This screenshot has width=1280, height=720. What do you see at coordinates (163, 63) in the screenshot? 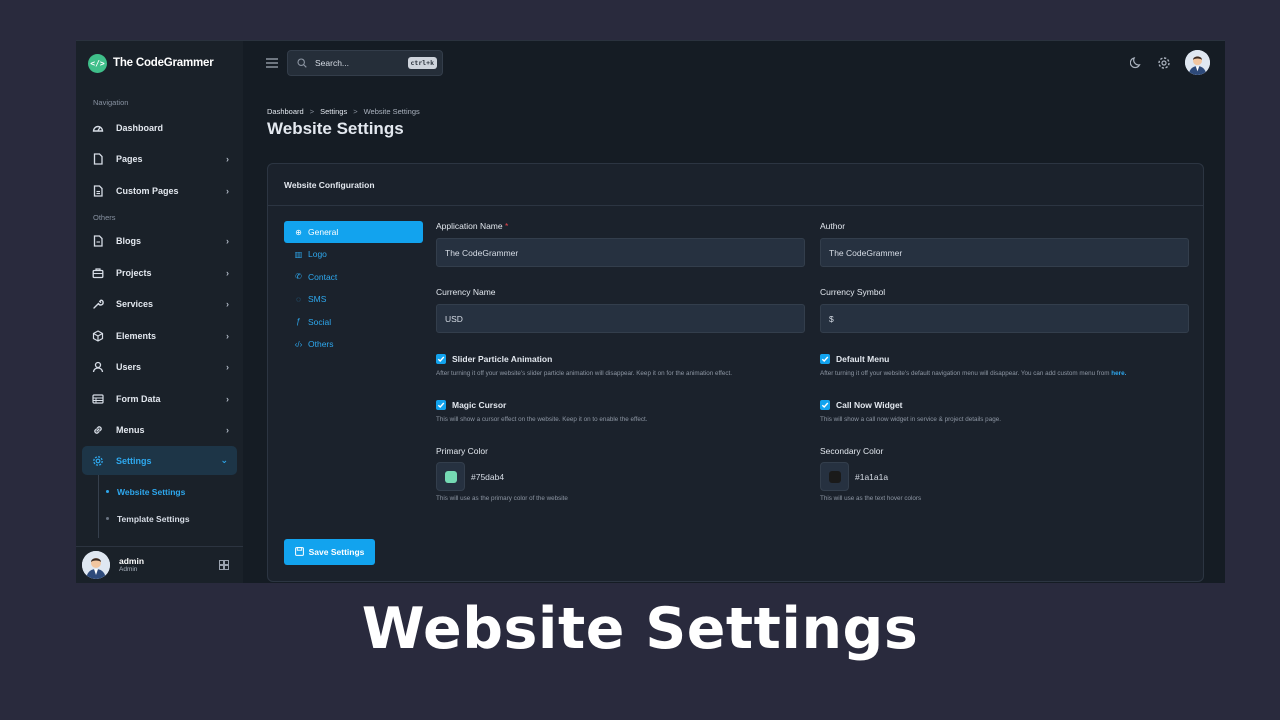
I see `brand-name: The CodeGrammer` at bounding box center [163, 63].